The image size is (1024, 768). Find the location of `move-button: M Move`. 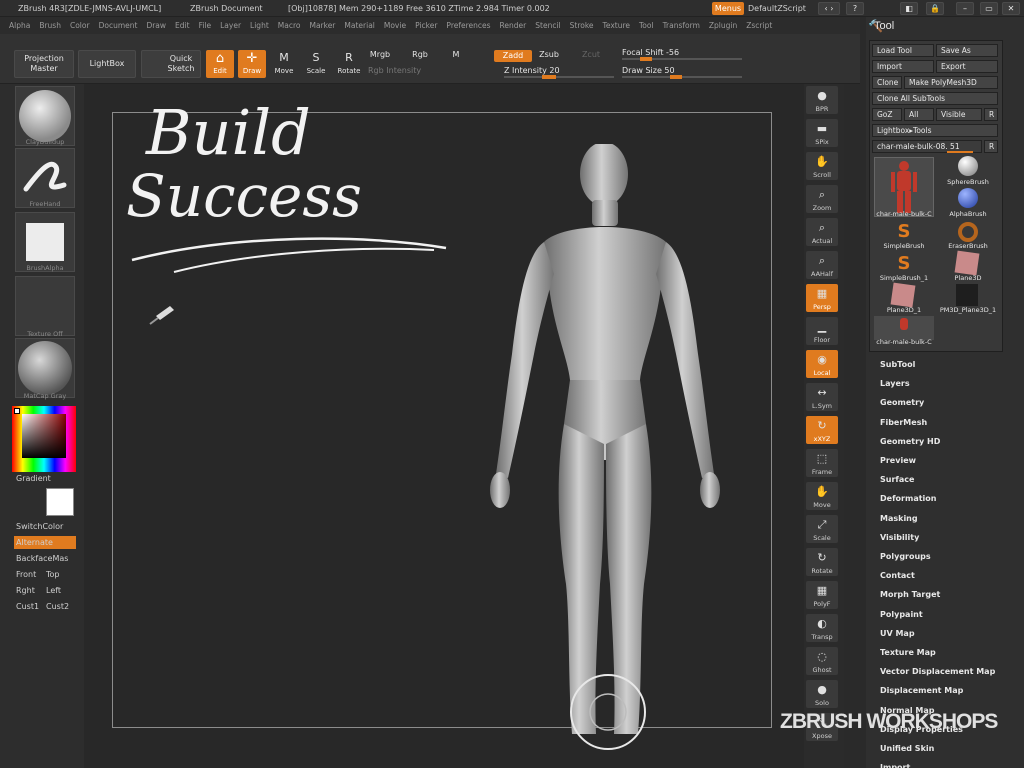

move-button: M Move is located at coordinates (284, 64).